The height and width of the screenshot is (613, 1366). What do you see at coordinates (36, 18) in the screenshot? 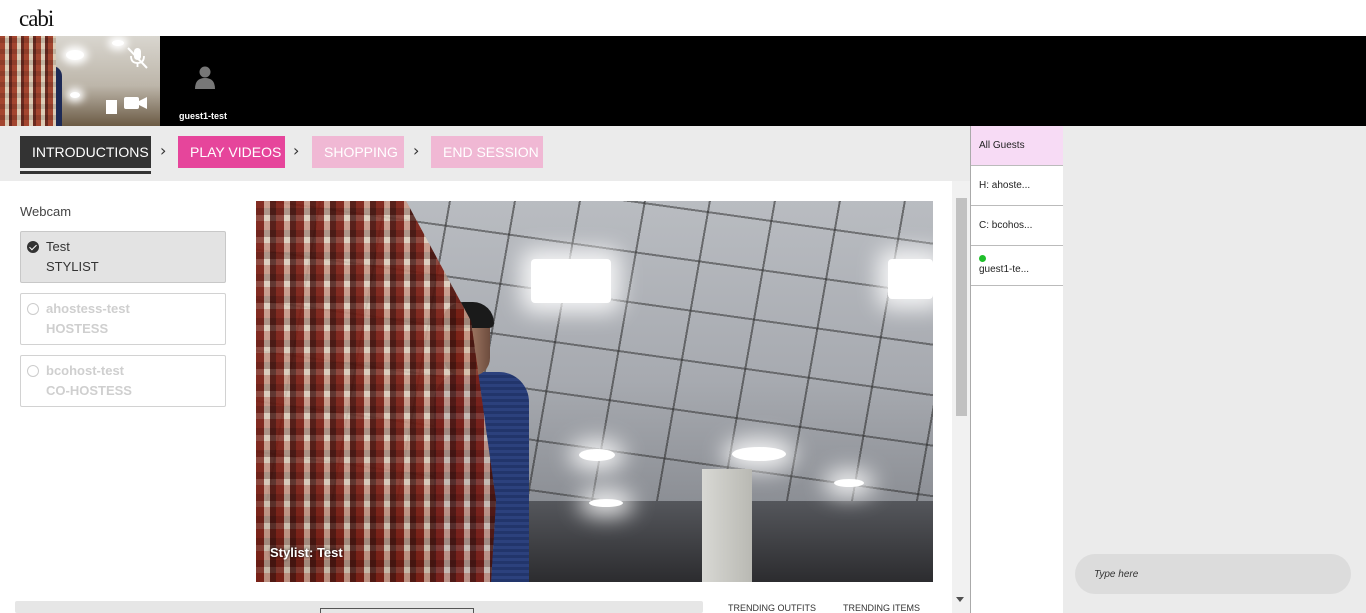
I see `cabi-logo: cabi` at bounding box center [36, 18].